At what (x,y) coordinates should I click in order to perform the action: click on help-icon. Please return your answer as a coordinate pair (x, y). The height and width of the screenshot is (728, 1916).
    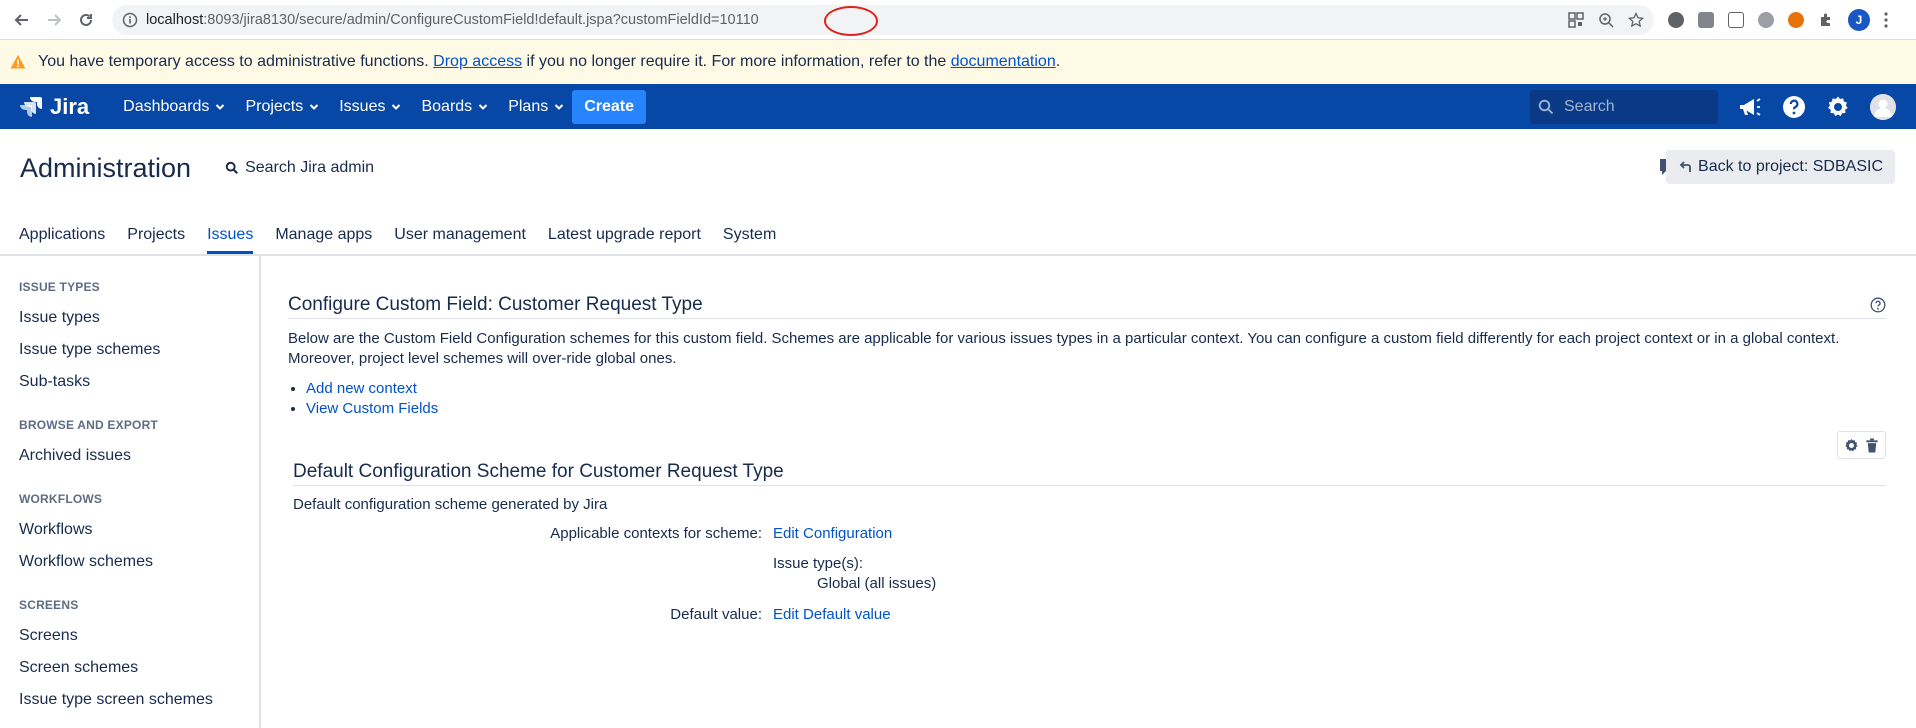
    Looking at the image, I should click on (1794, 107).